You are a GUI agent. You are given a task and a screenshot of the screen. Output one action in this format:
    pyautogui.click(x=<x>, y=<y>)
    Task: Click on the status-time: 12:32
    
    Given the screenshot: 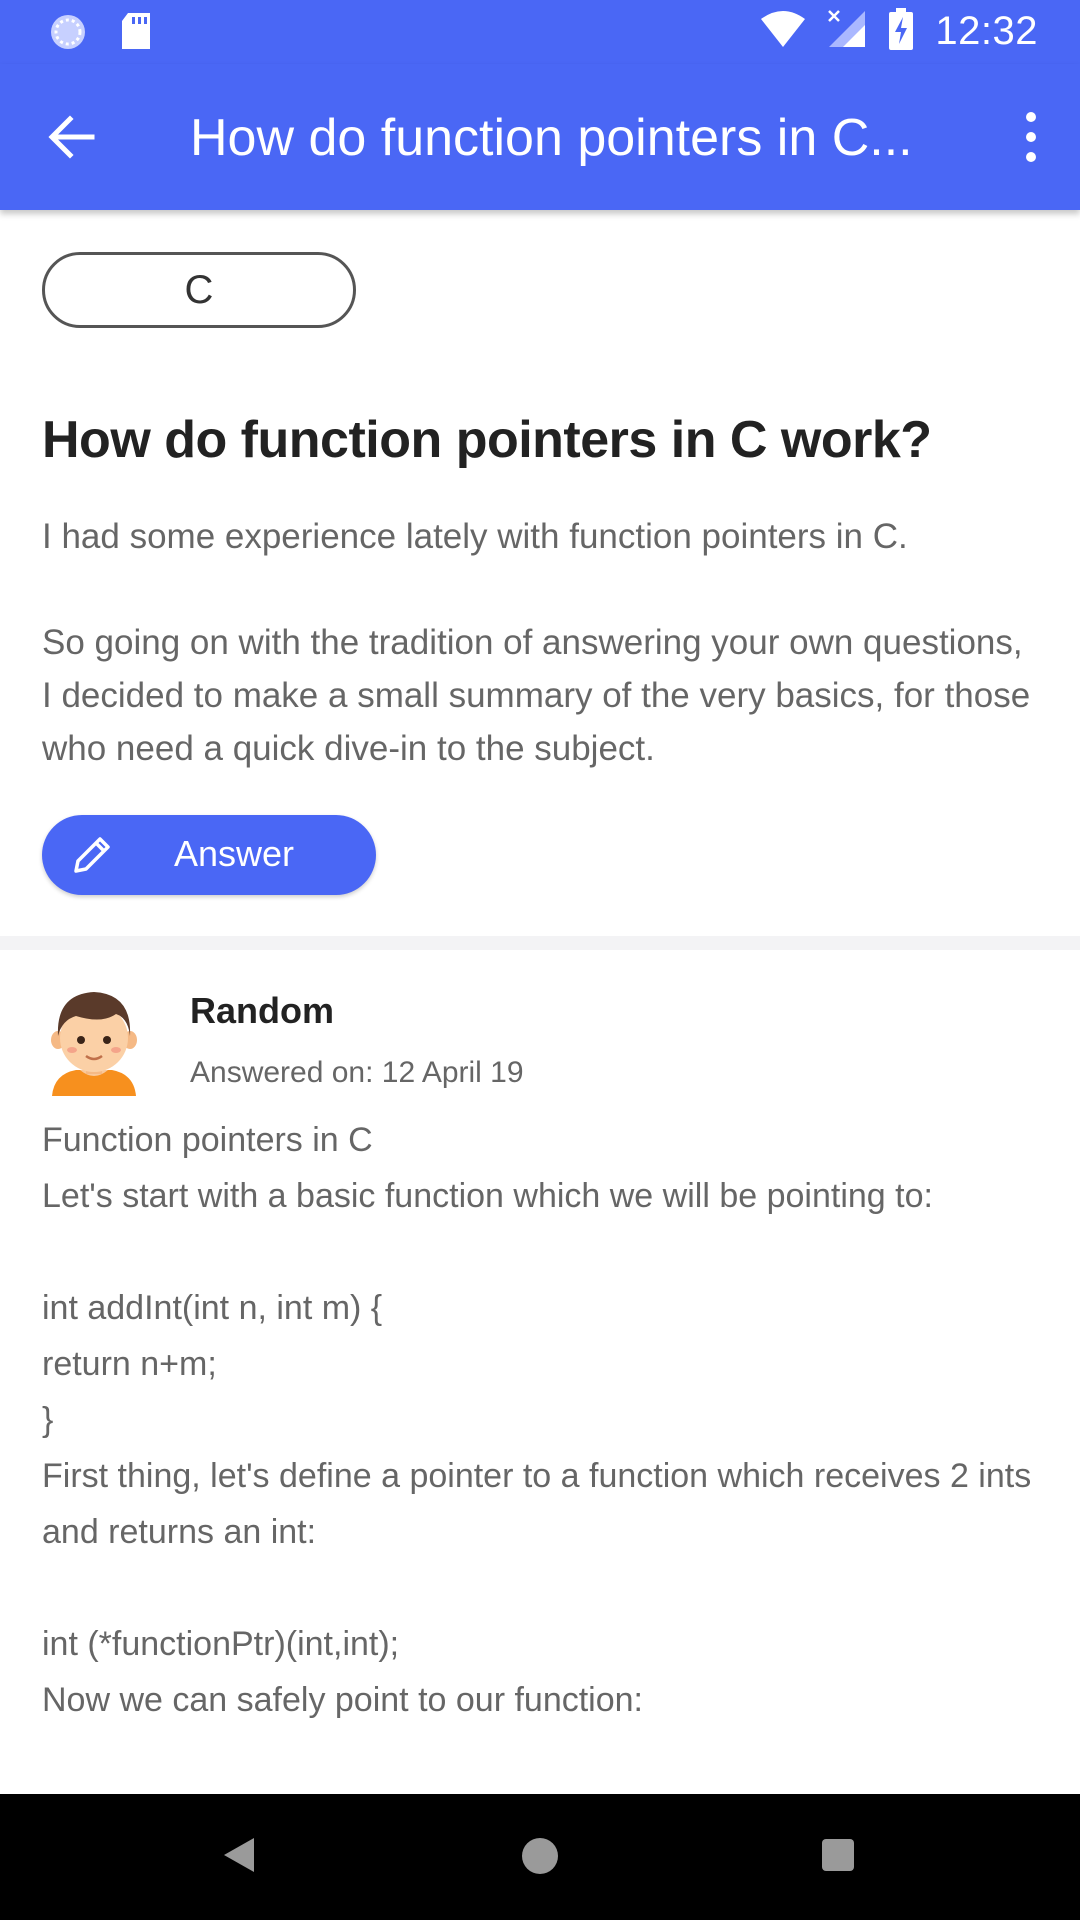 What is the action you would take?
    pyautogui.click(x=986, y=31)
    